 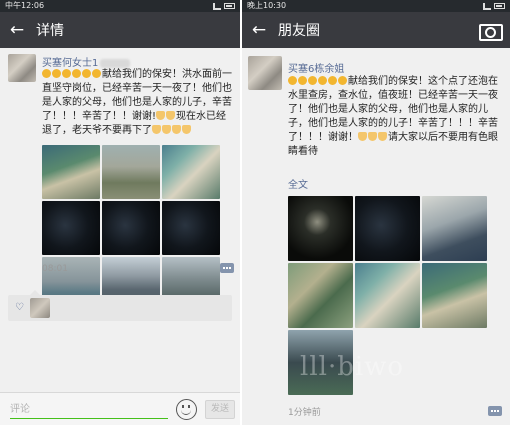 I want to click on status-time: 晚上10:30, so click(x=267, y=5).